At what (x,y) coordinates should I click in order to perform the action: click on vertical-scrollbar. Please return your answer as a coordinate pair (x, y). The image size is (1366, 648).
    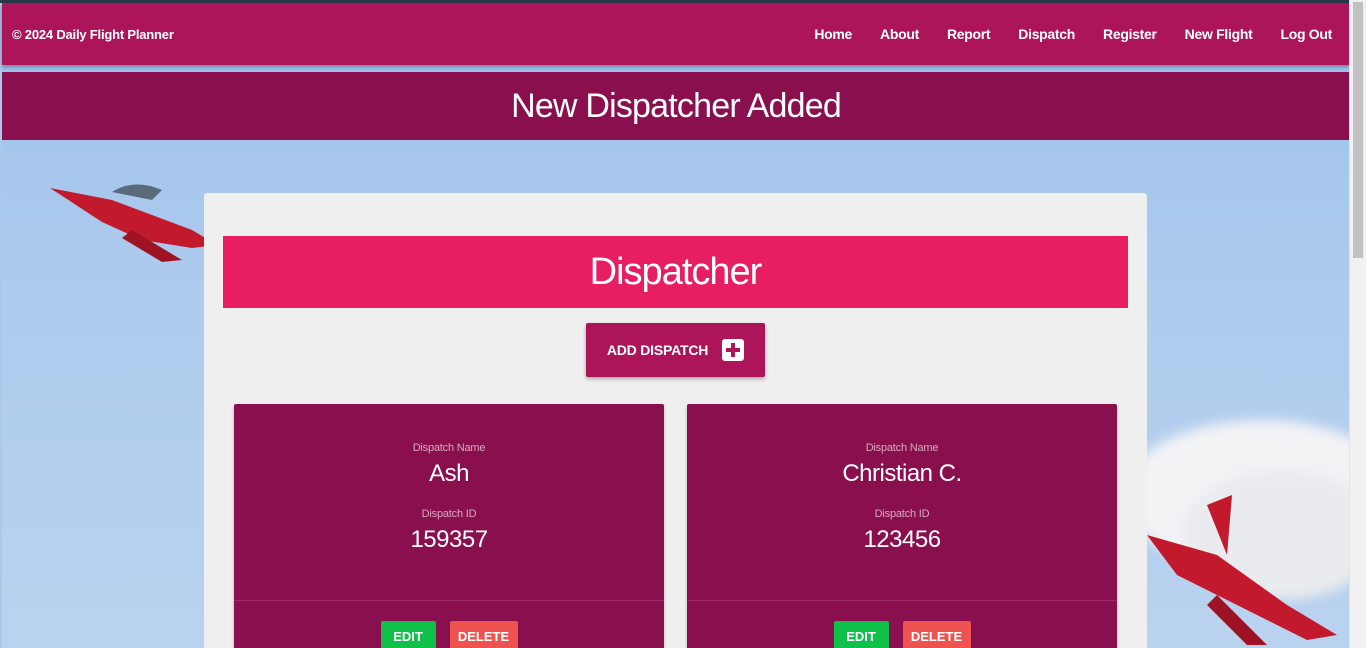
    Looking at the image, I should click on (1357, 324).